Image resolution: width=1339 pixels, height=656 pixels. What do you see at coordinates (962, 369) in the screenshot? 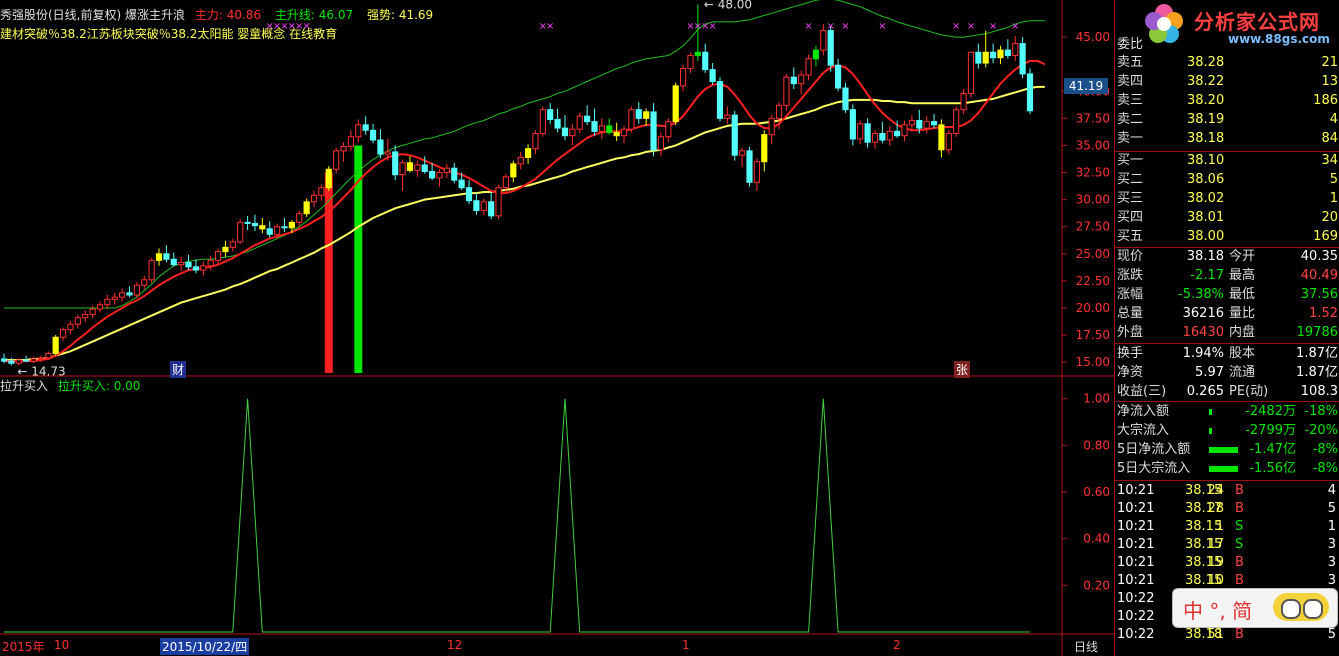
I see `rise-marker: 张` at bounding box center [962, 369].